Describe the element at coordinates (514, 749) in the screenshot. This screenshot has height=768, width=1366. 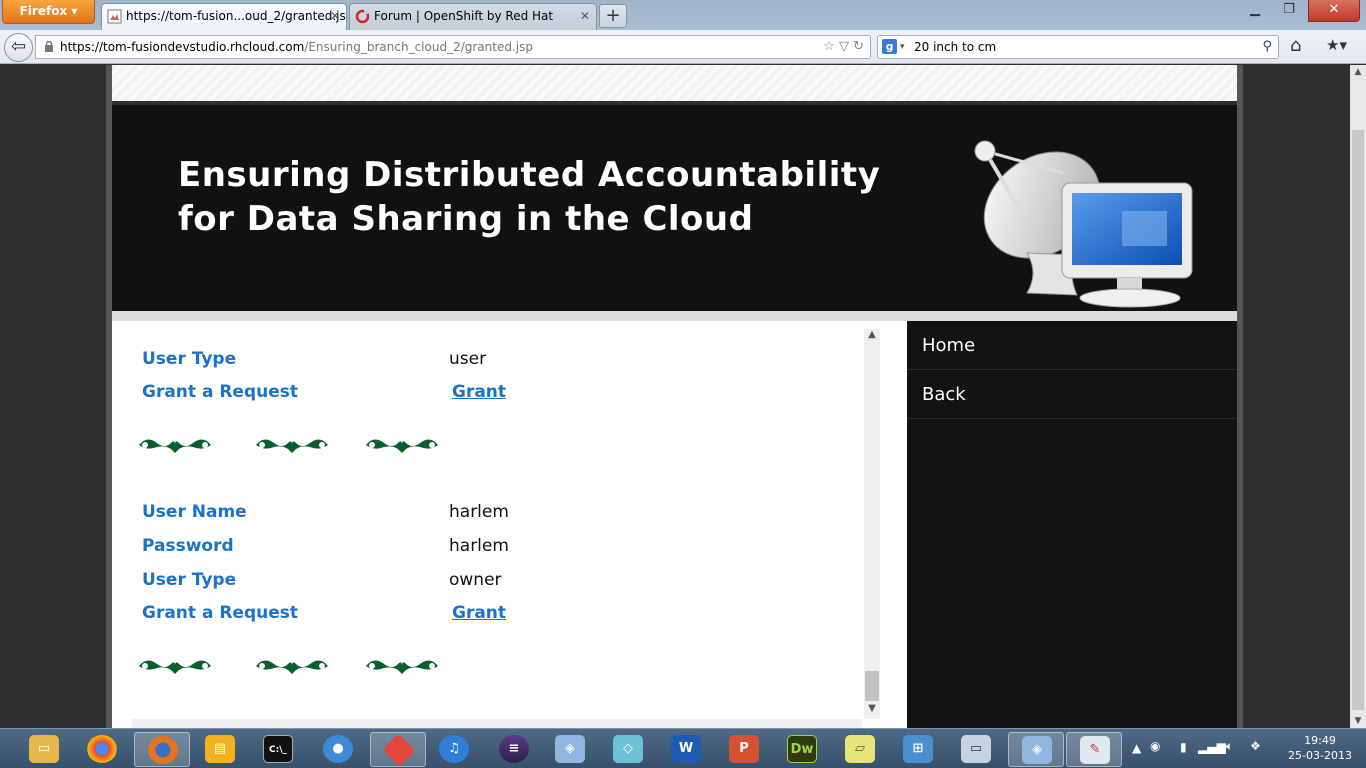
I see `eclipse-icon: ≡` at that location.